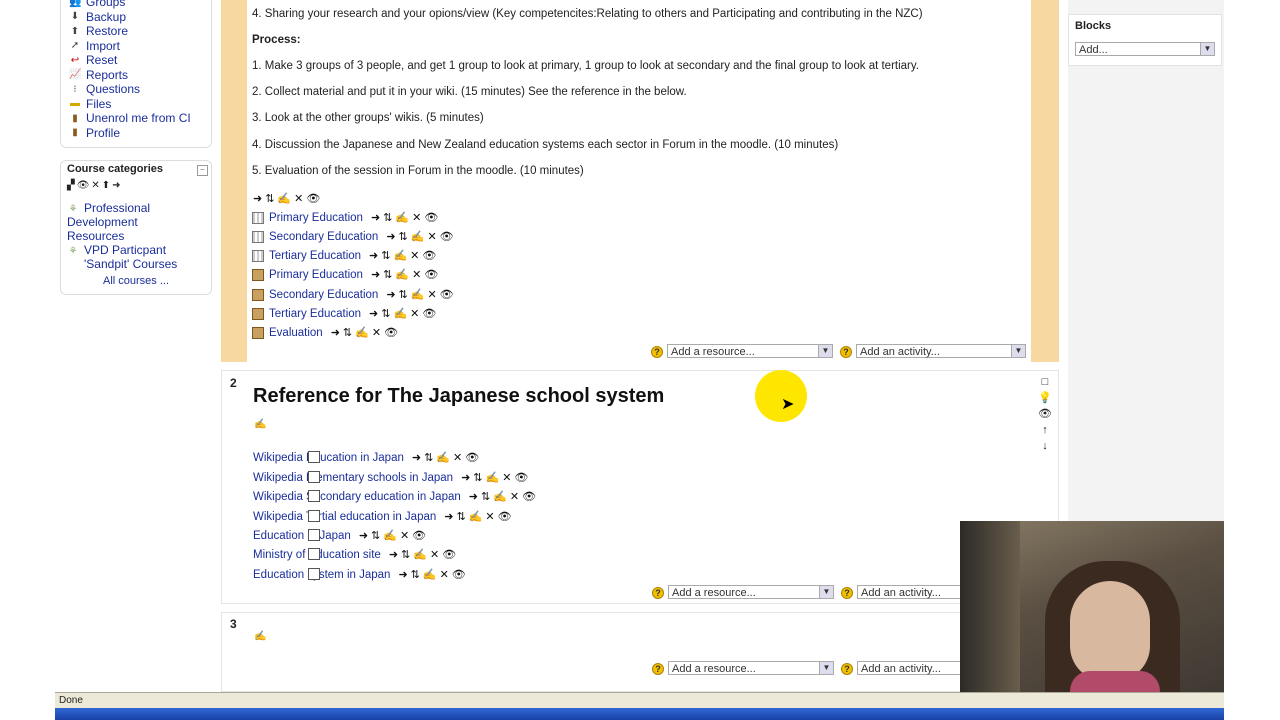 This screenshot has width=1280, height=720. I want to click on resource-ministry-site: Ministry of Education site ➜⇅✍✕👁, so click(356, 554).